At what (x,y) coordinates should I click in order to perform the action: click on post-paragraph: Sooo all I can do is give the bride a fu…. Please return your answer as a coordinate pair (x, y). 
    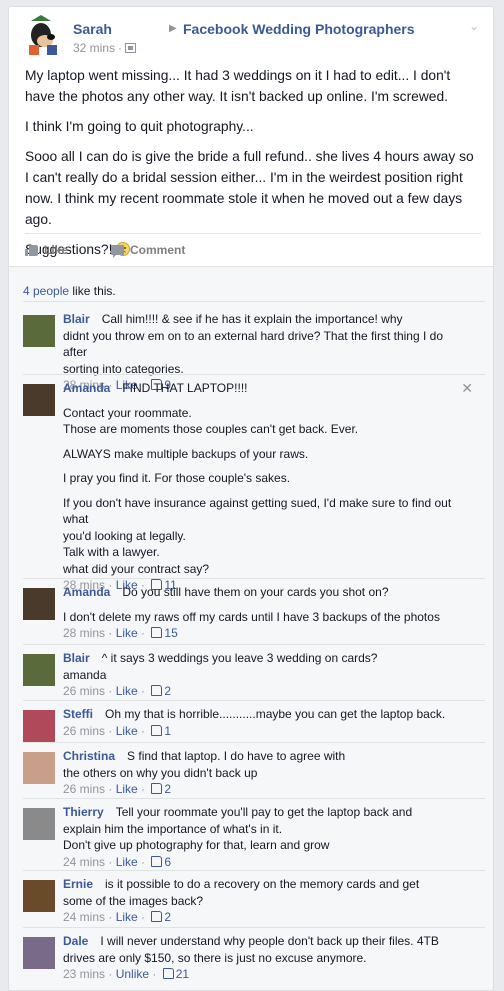
    Looking at the image, I should click on (249, 188).